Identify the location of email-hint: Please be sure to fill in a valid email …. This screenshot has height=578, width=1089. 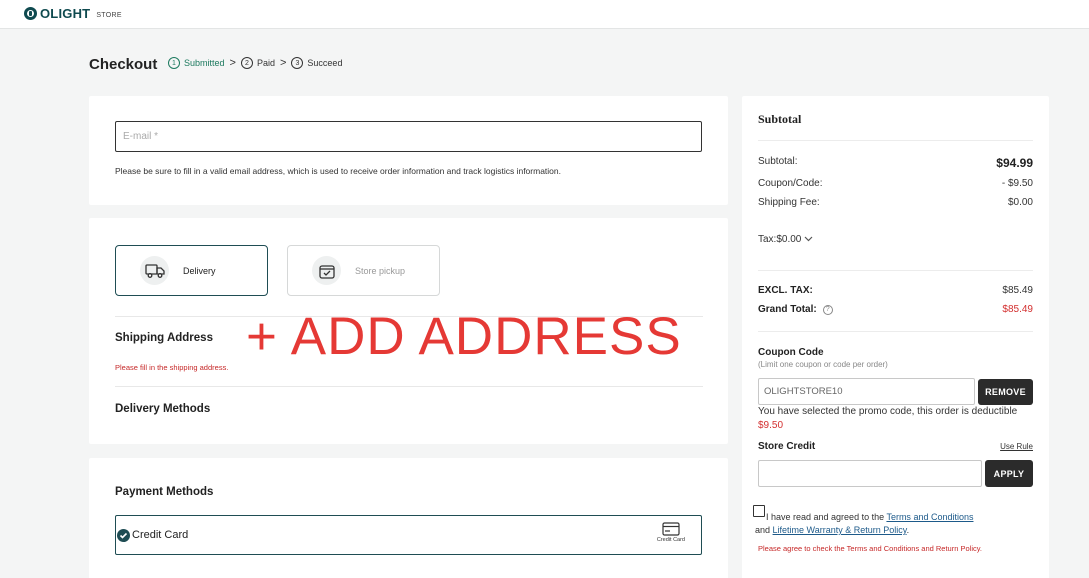
(338, 171).